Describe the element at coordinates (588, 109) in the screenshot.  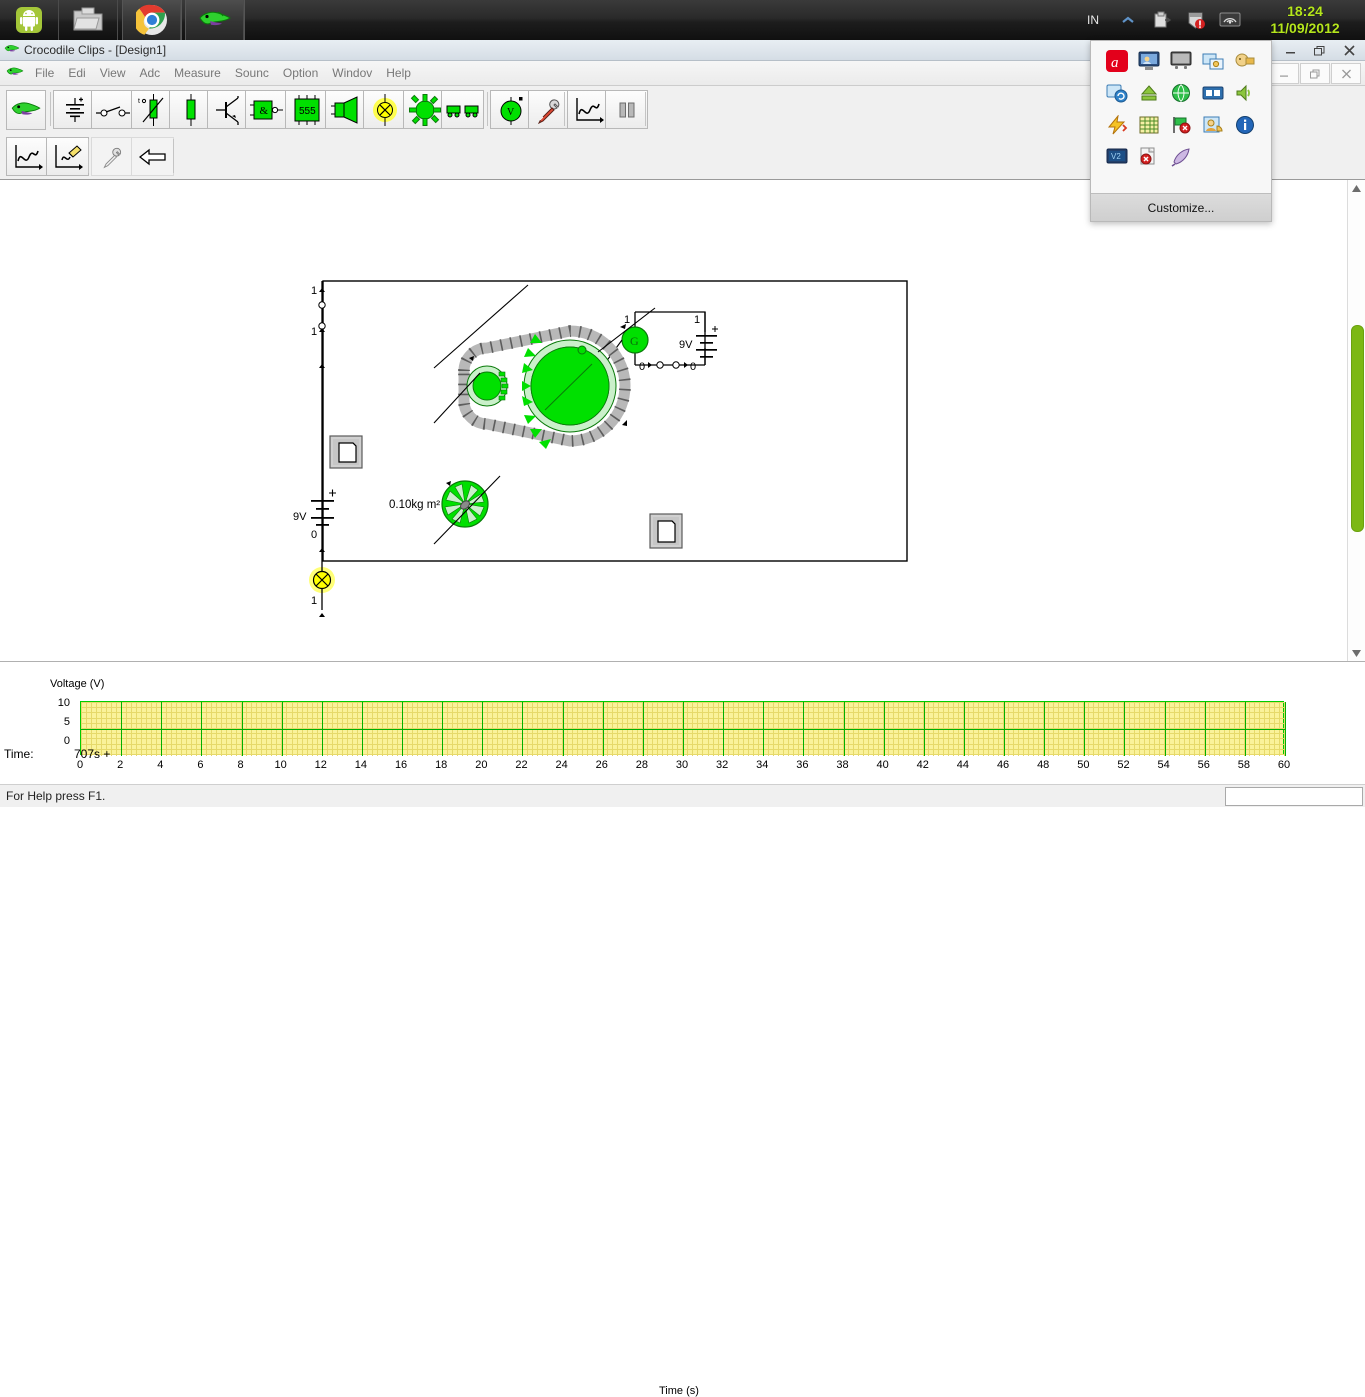
I see `graph-icon` at that location.